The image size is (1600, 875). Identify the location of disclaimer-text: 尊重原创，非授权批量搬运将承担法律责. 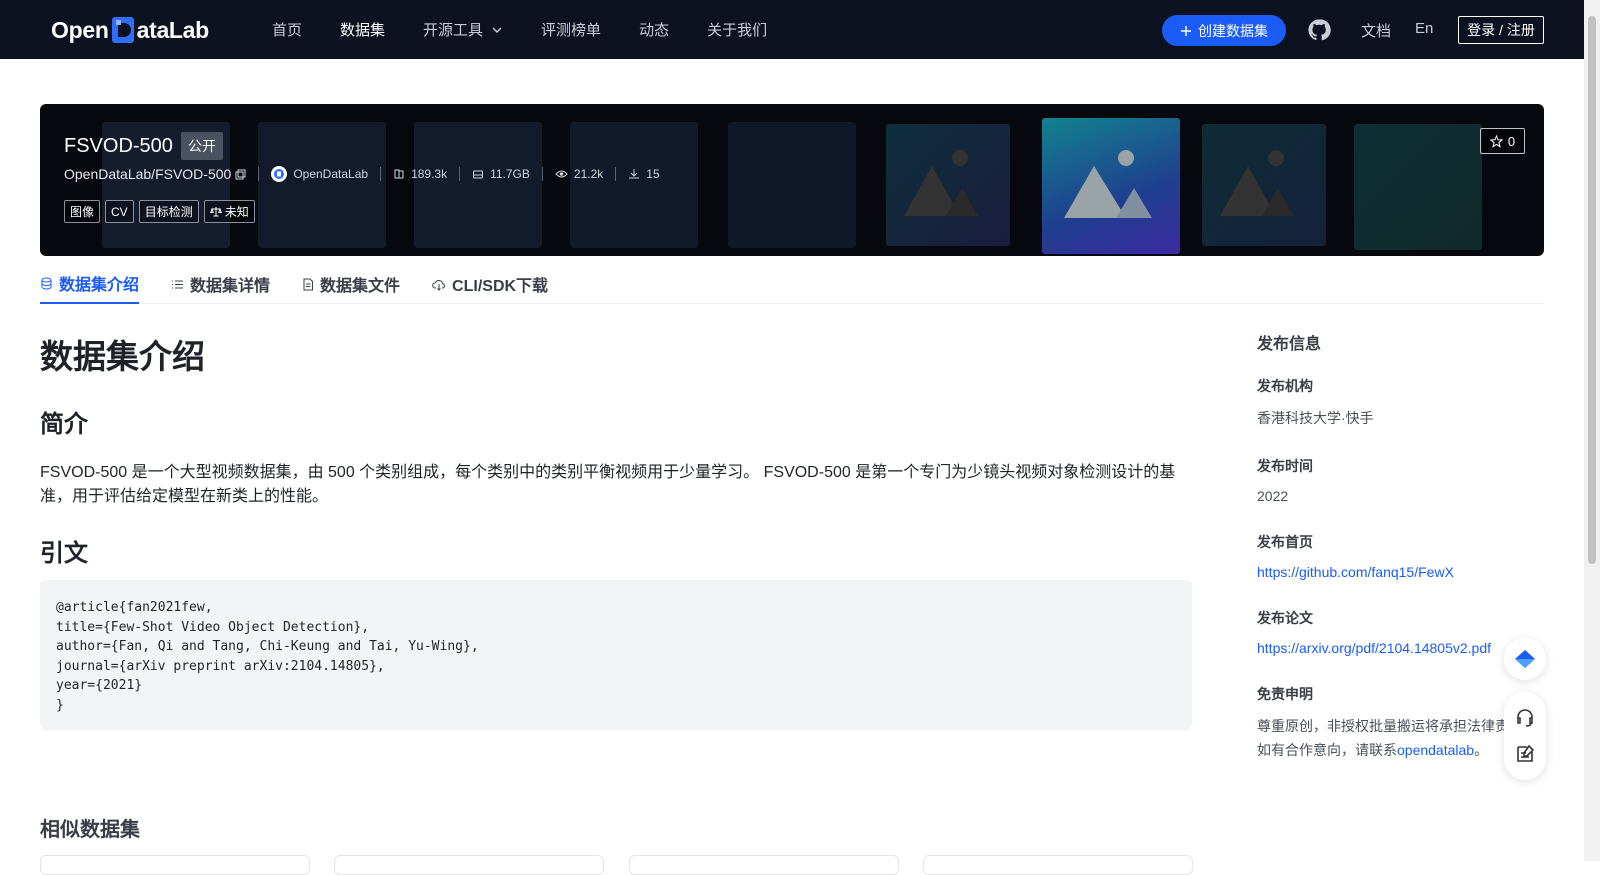
(1383, 726).